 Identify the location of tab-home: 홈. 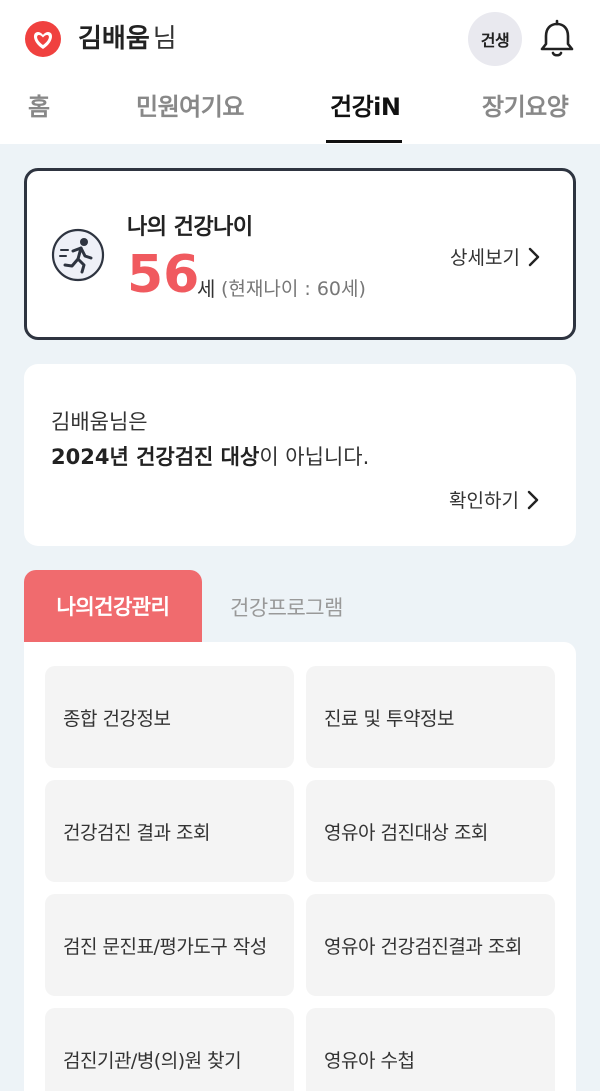
(39, 107).